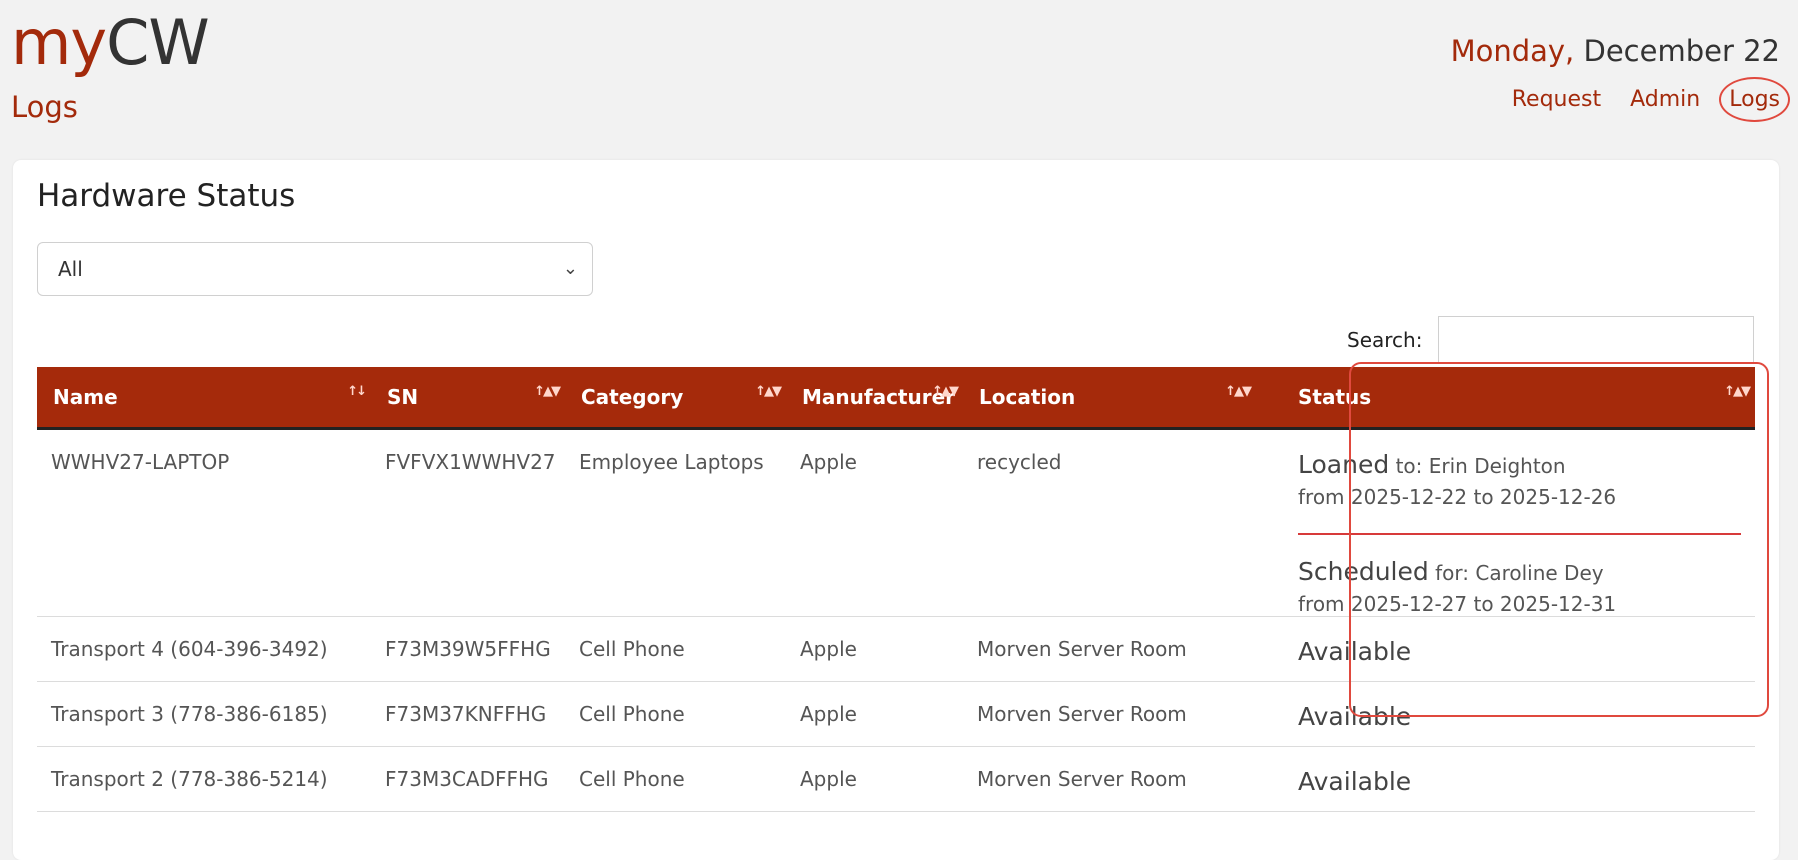  I want to click on app-logo: myCW, so click(110, 43).